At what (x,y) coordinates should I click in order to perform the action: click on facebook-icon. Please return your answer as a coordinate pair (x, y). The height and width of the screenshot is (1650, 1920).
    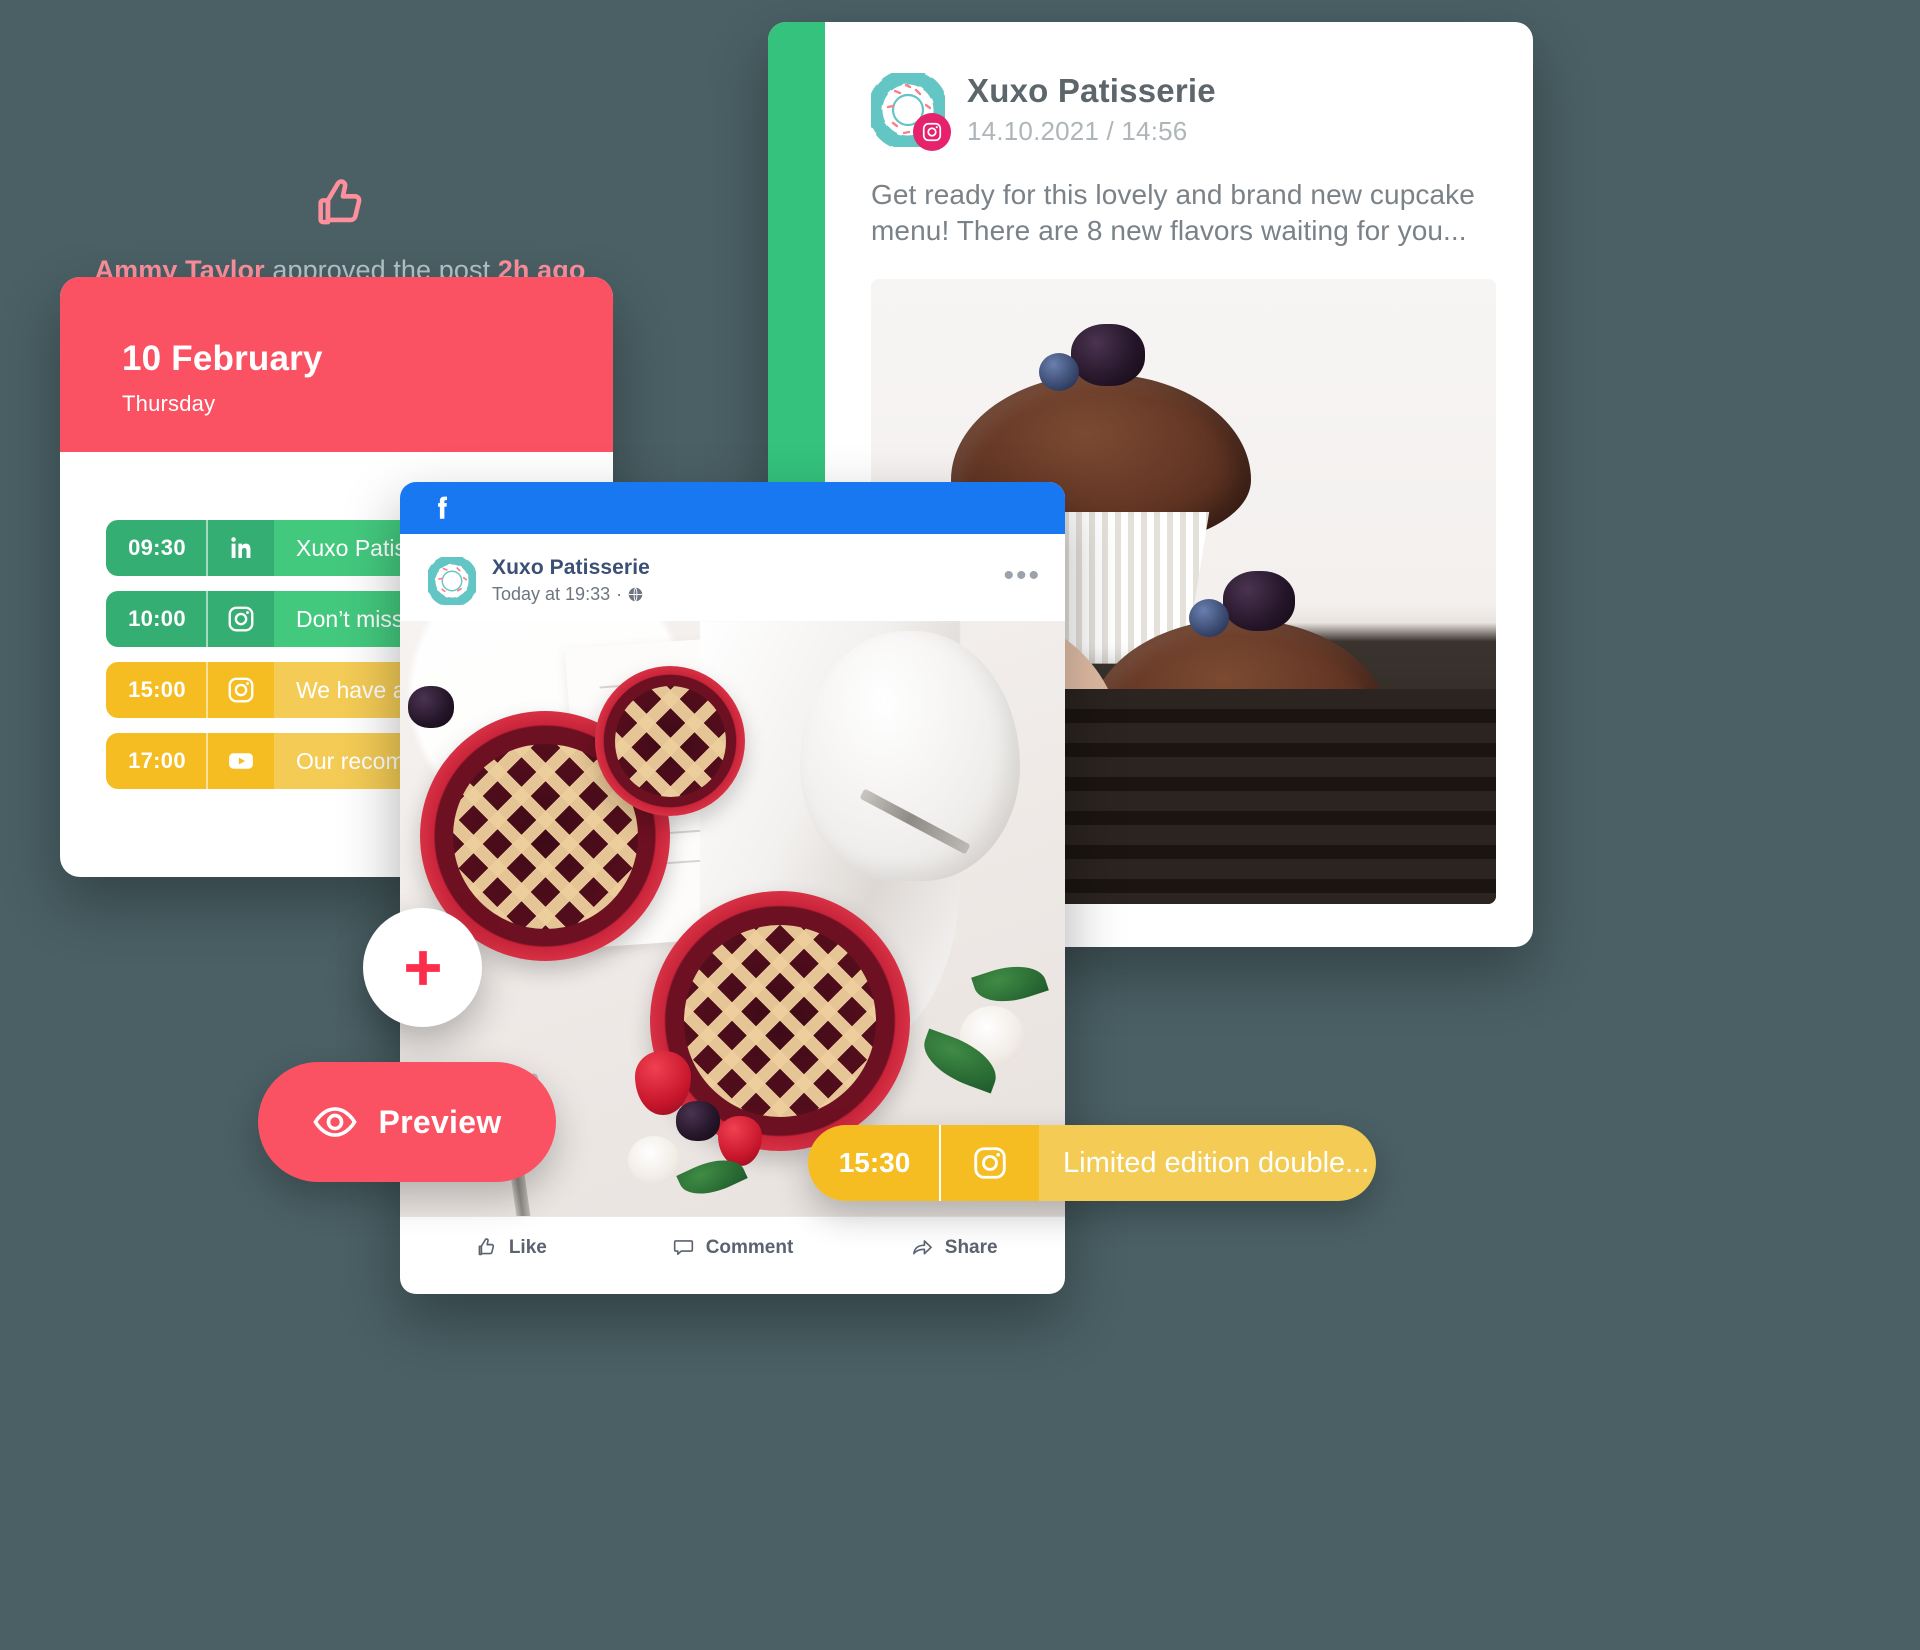
    Looking at the image, I should click on (442, 507).